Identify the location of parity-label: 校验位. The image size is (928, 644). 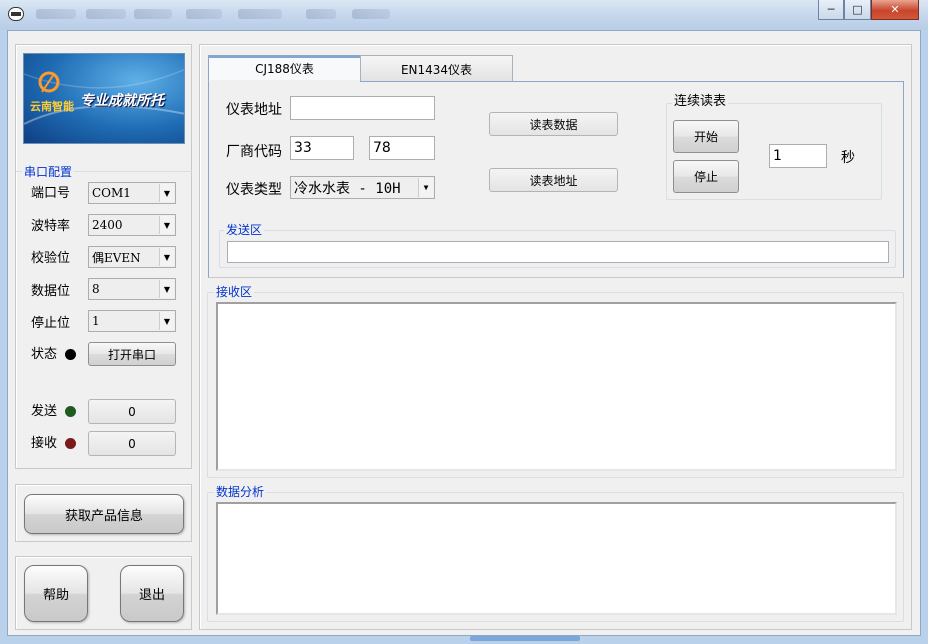
(51, 258).